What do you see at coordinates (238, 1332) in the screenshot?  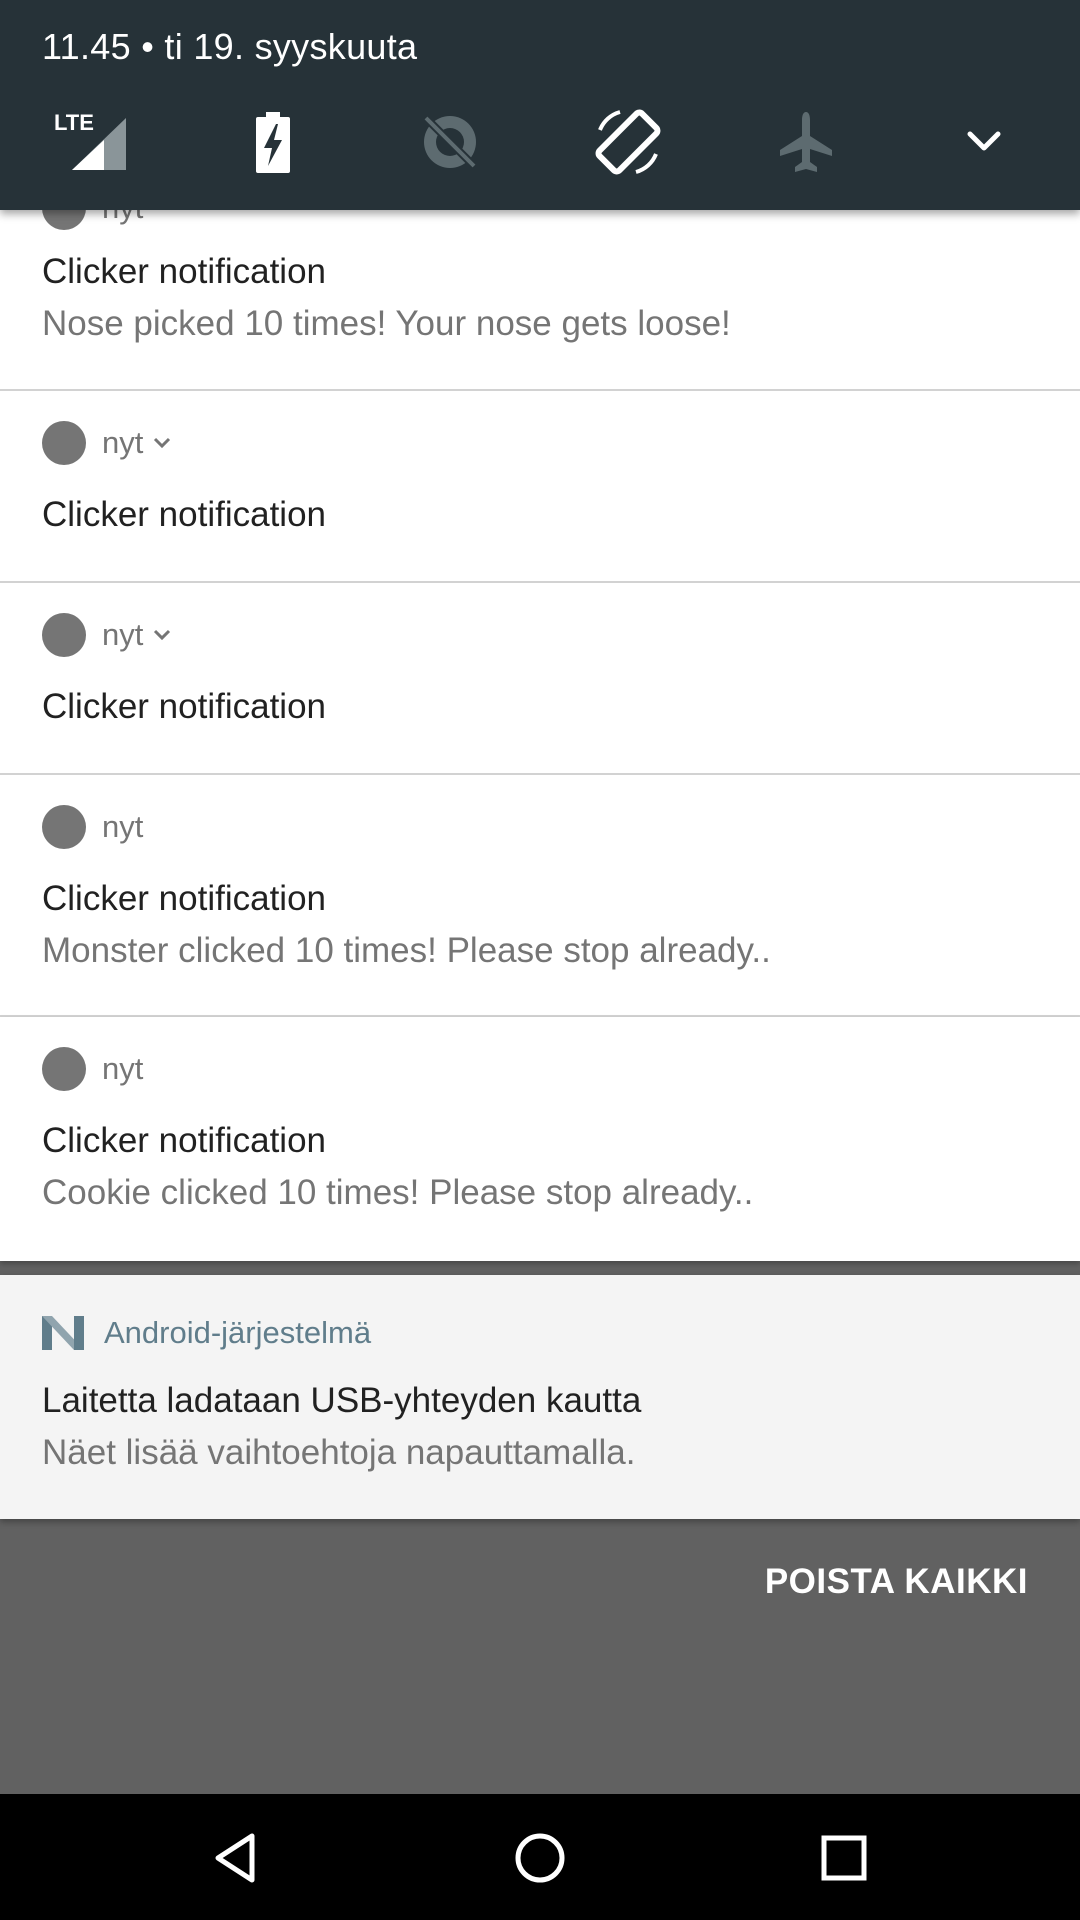 I see `app-name: Android-järjestelmä` at bounding box center [238, 1332].